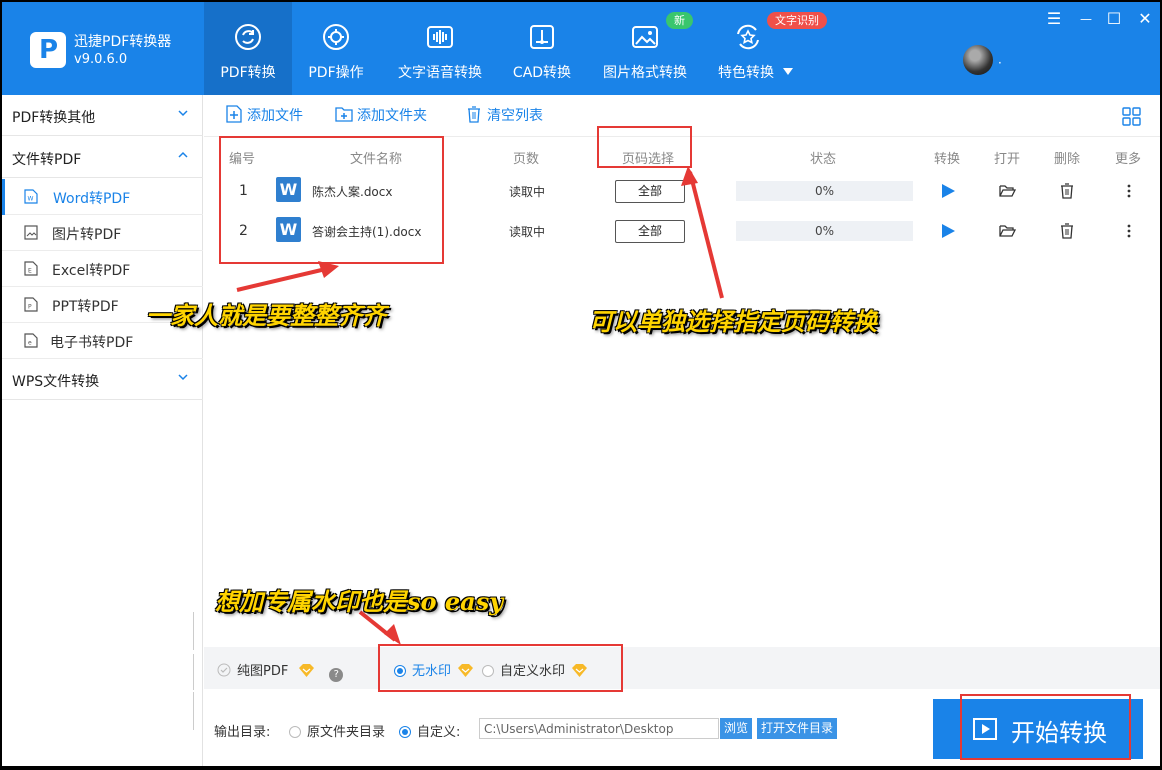  Describe the element at coordinates (307, 670) in the screenshot. I see `vip-diamond-icon` at that location.